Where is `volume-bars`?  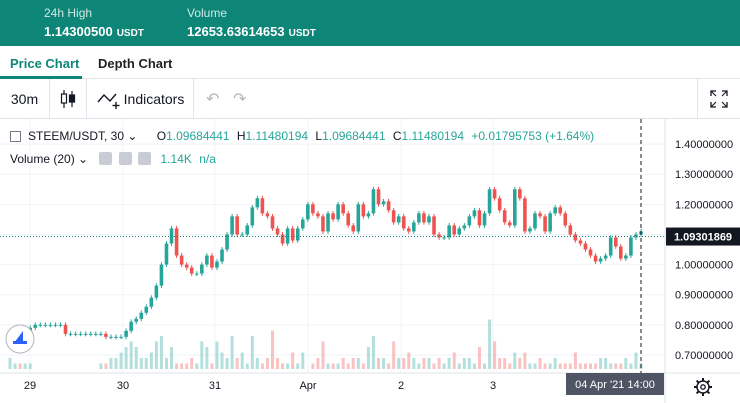 volume-bars is located at coordinates (325, 344).